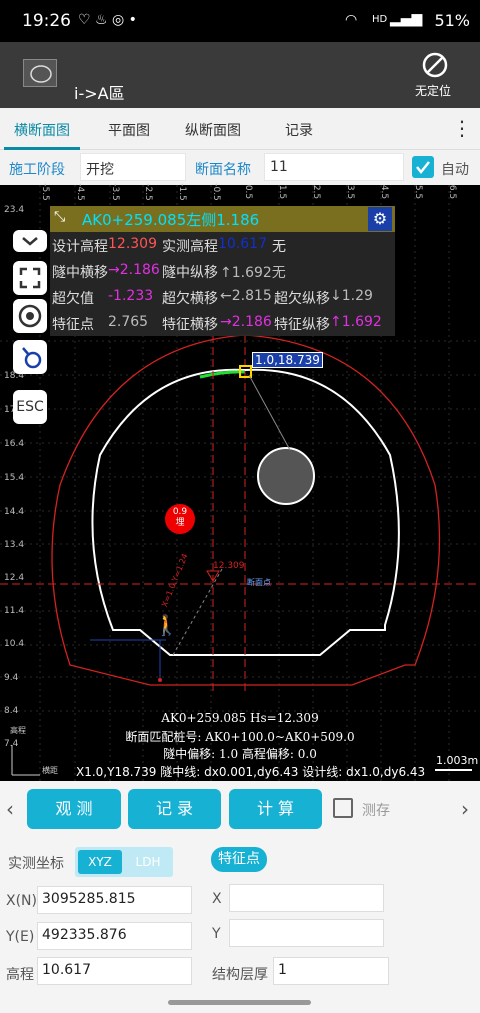 The height and width of the screenshot is (1013, 480). What do you see at coordinates (14, 611) in the screenshot?
I see `ruler-tick: 11.4` at bounding box center [14, 611].